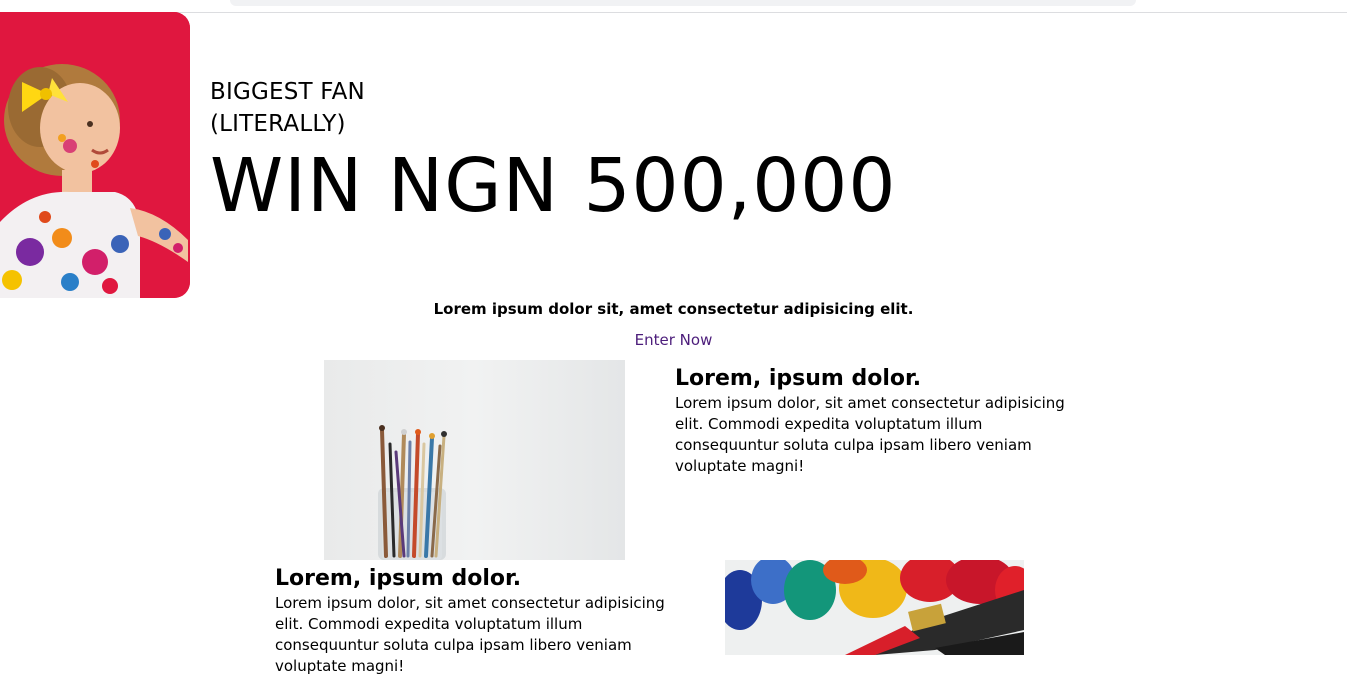 This screenshot has height=677, width=1347. I want to click on hero-text: BIGGEST FAN (LITERALLY) WIN NGN 500,000, so click(553, 154).